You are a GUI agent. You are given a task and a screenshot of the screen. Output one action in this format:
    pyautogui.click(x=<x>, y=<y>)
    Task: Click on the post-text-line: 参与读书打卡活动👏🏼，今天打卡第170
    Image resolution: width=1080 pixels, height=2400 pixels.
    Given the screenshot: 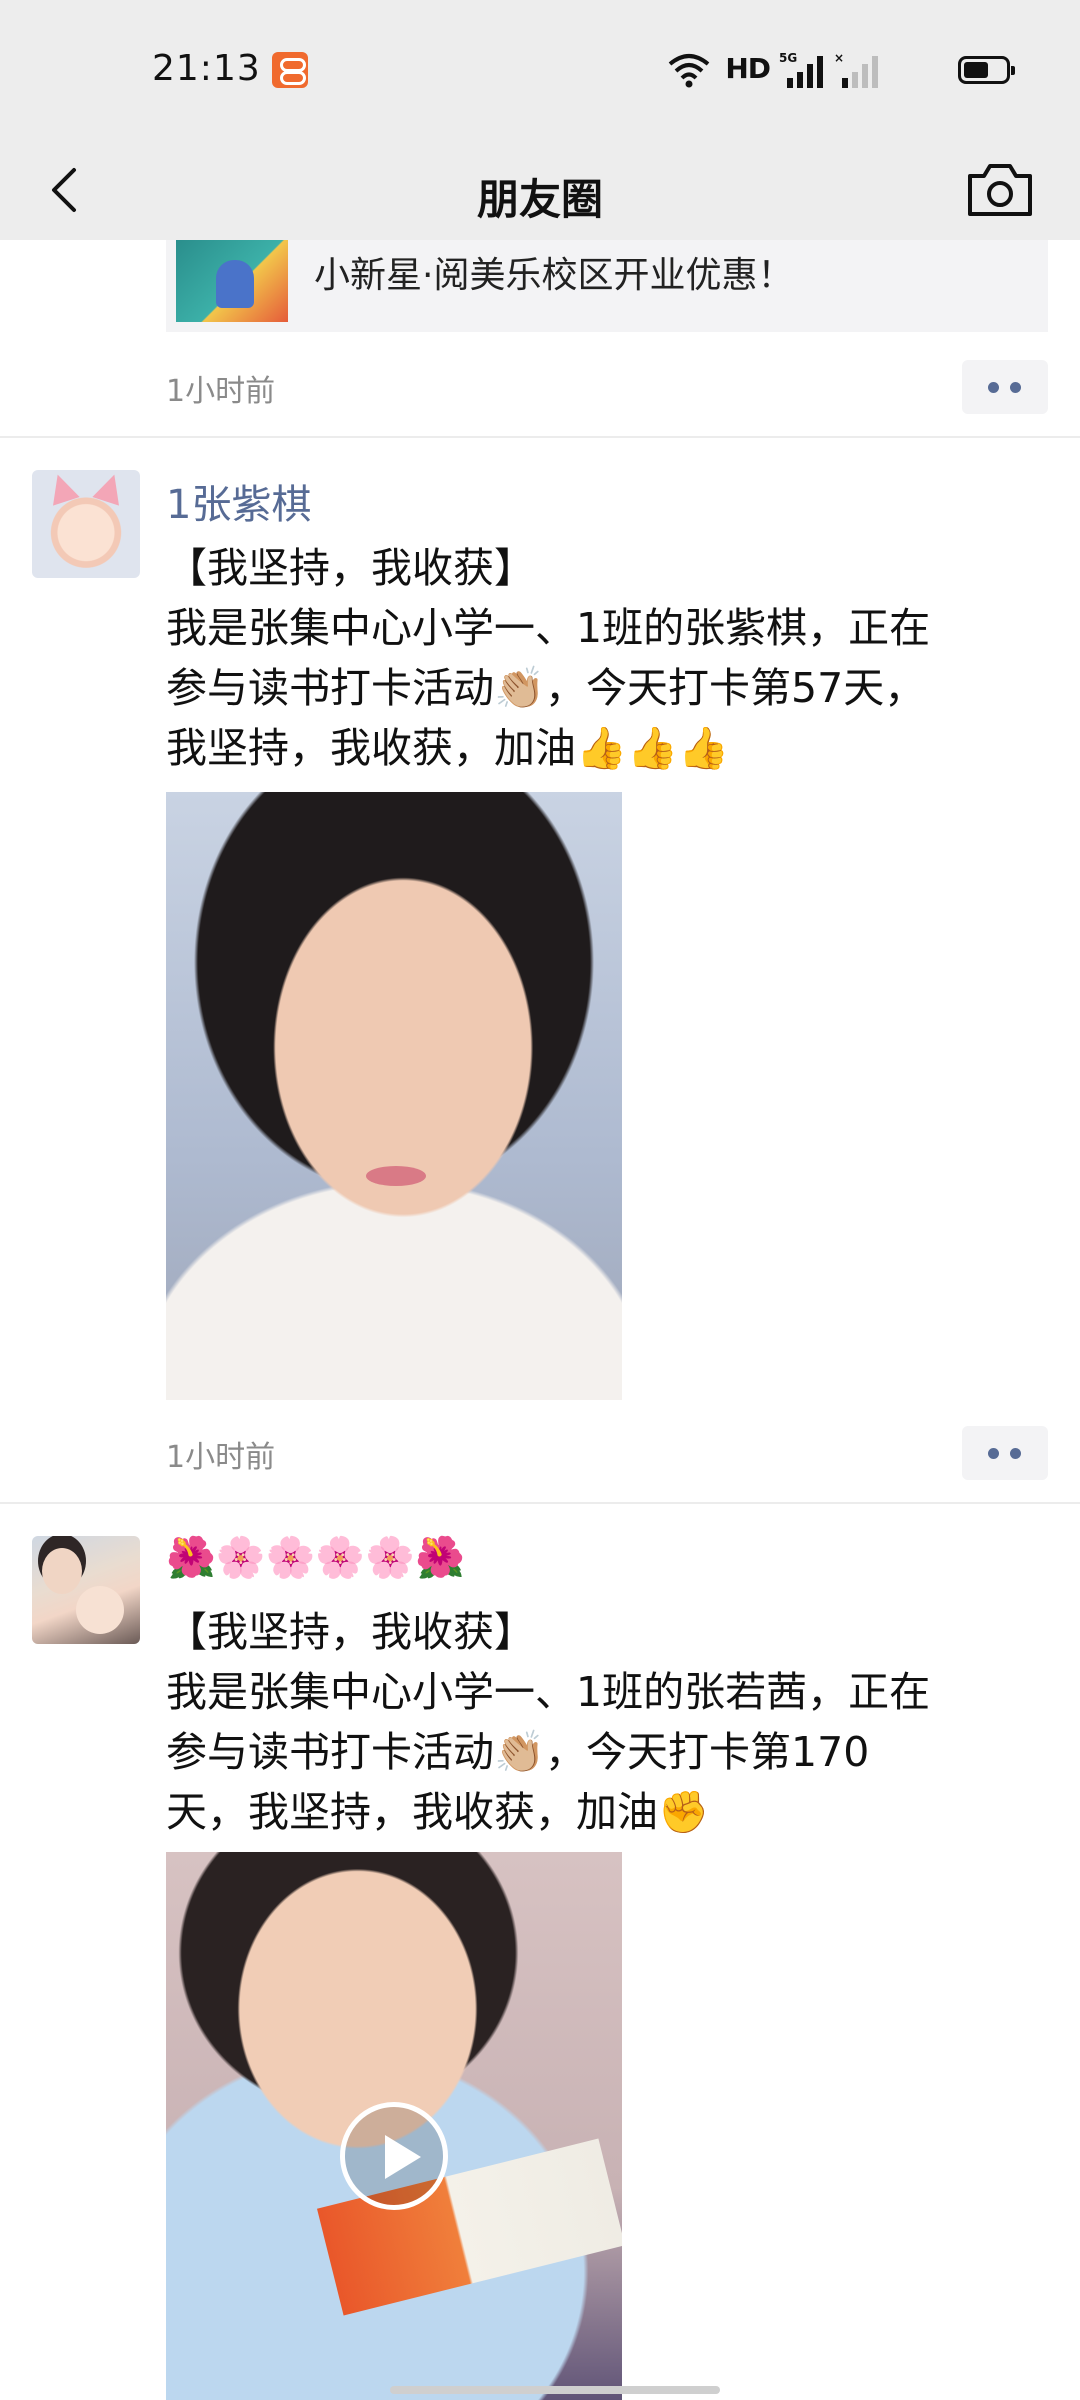 What is the action you would take?
    pyautogui.click(x=518, y=1752)
    